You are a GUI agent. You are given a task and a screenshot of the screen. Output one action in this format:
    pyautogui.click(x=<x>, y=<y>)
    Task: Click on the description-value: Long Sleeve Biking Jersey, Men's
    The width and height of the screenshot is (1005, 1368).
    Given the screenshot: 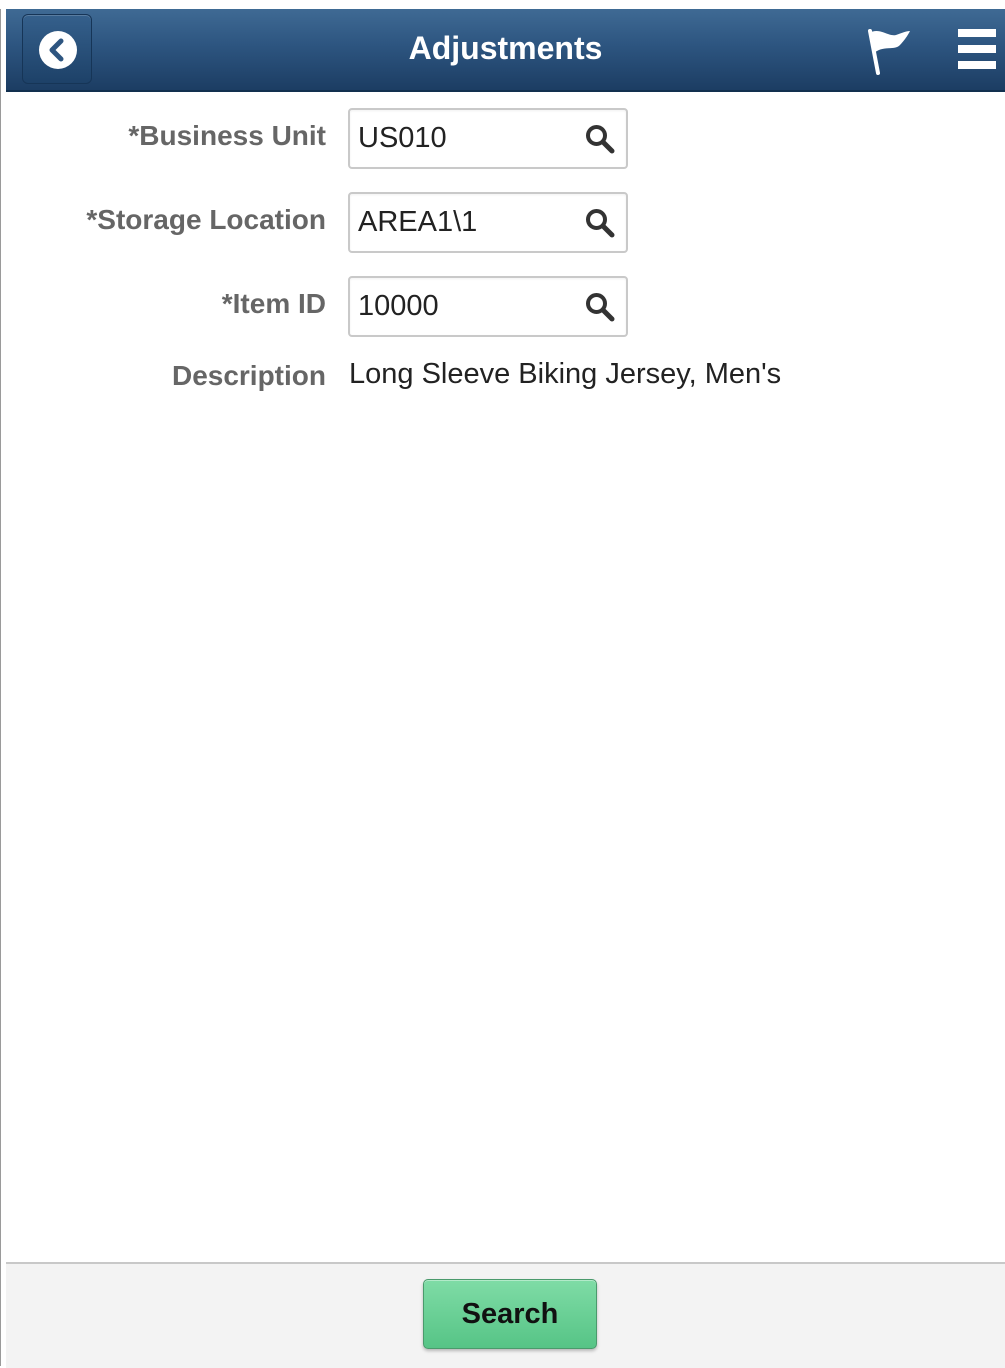 What is the action you would take?
    pyautogui.click(x=565, y=374)
    